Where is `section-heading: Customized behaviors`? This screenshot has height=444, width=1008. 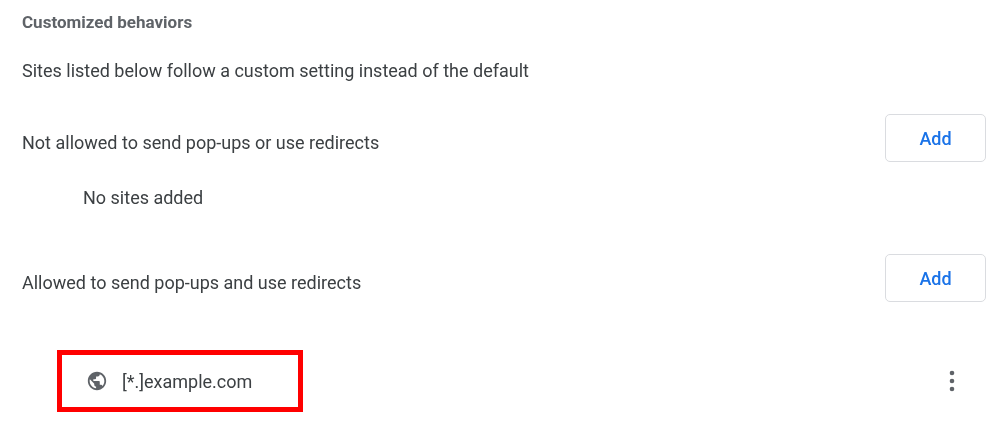 section-heading: Customized behaviors is located at coordinates (108, 22).